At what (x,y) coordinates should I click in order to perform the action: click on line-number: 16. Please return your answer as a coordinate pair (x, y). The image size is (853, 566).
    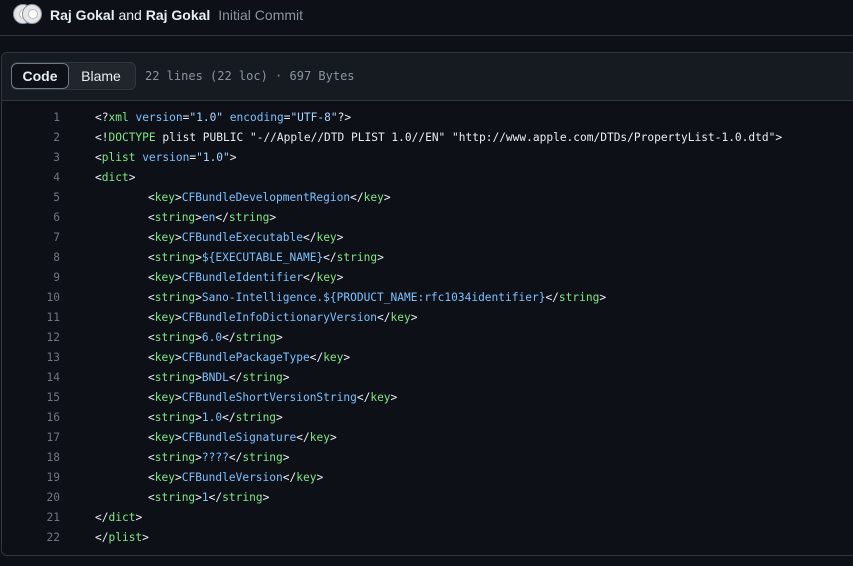
    Looking at the image, I should click on (31, 418).